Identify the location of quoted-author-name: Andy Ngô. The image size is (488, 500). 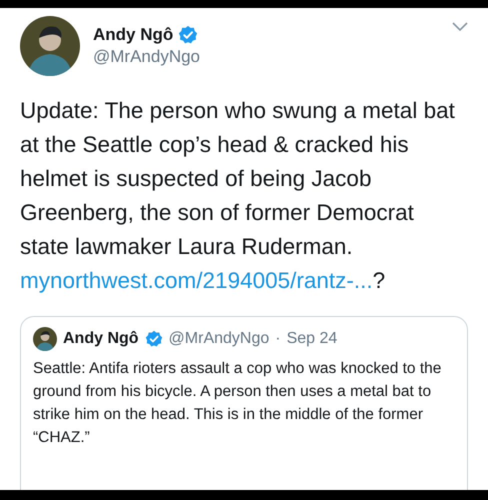
(101, 339).